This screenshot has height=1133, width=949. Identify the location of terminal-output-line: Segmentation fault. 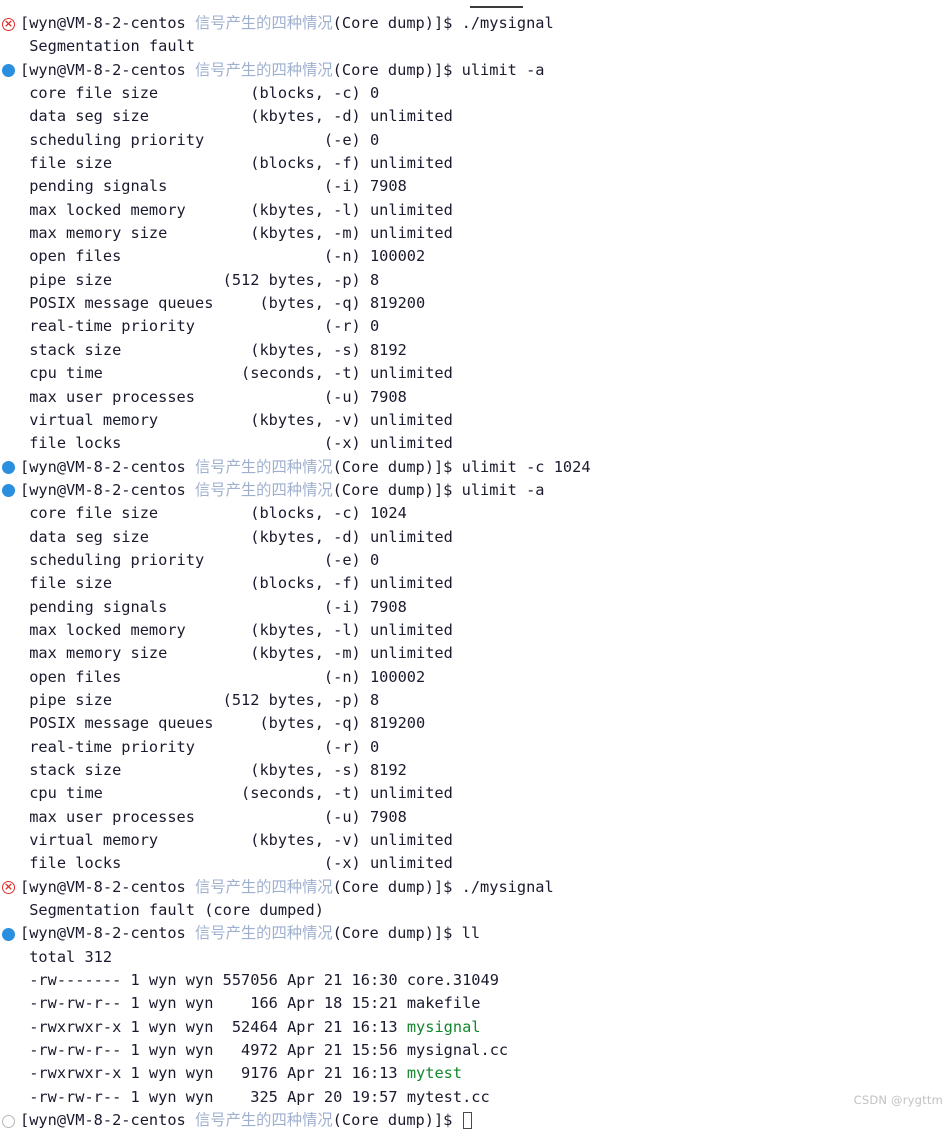
(474, 46).